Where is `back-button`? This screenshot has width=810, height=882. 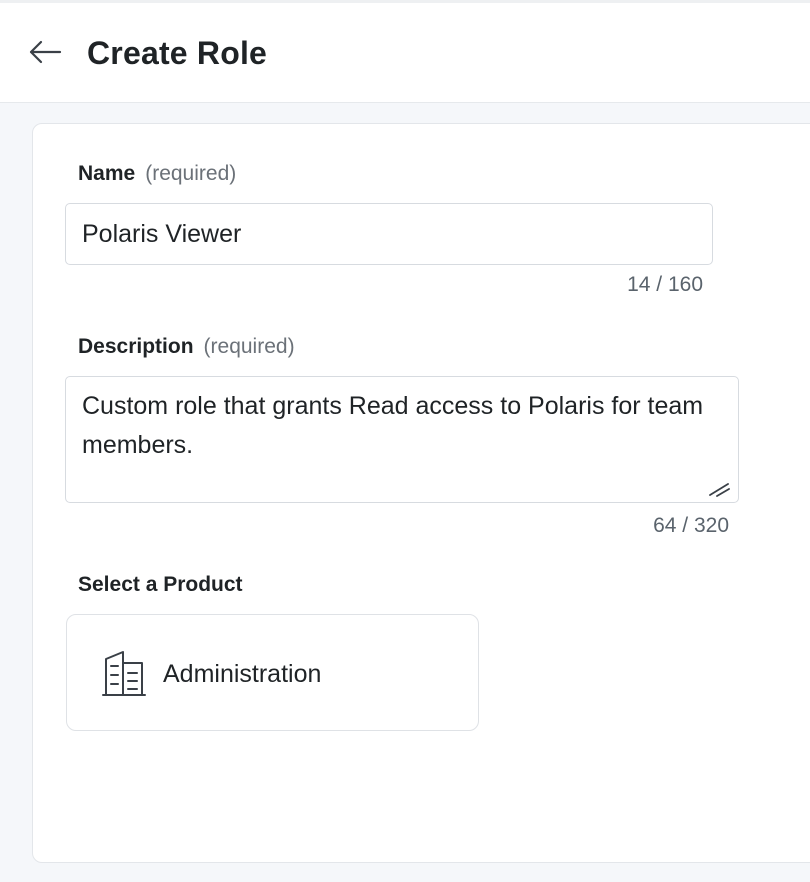 back-button is located at coordinates (45, 52).